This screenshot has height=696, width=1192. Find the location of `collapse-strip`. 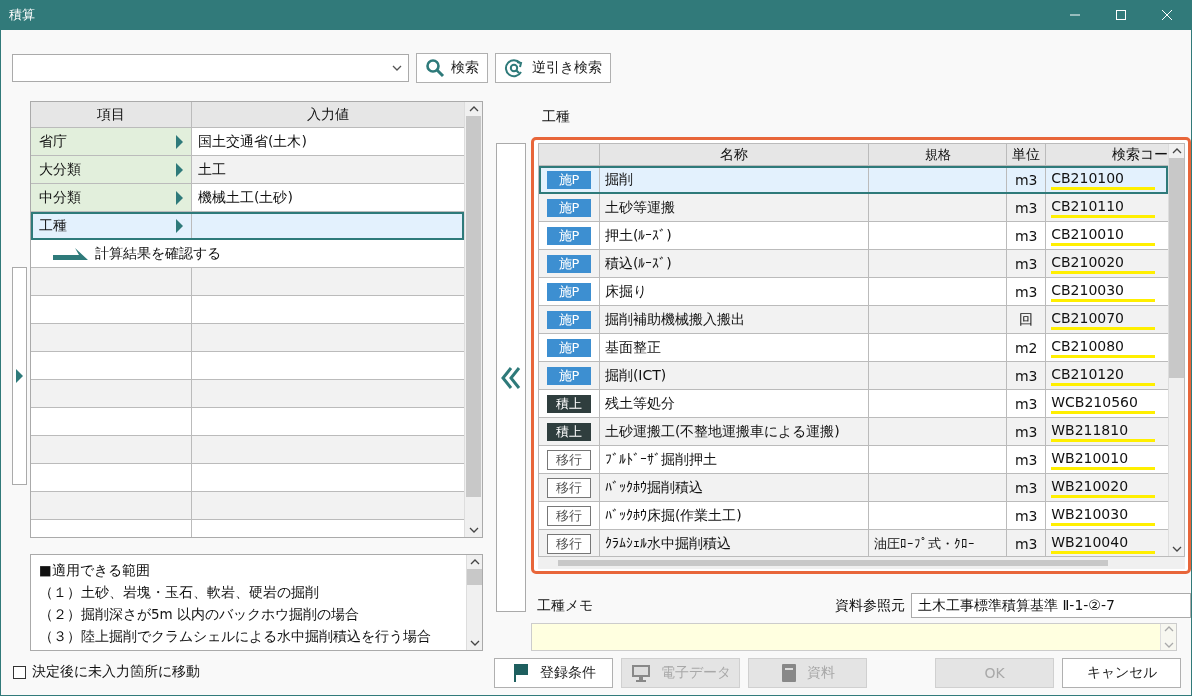

collapse-strip is located at coordinates (511, 377).